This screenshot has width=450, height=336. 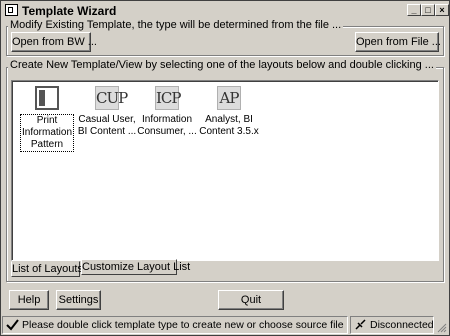 I want to click on title-bar: Template Wizard _ □ ×, so click(x=225, y=10).